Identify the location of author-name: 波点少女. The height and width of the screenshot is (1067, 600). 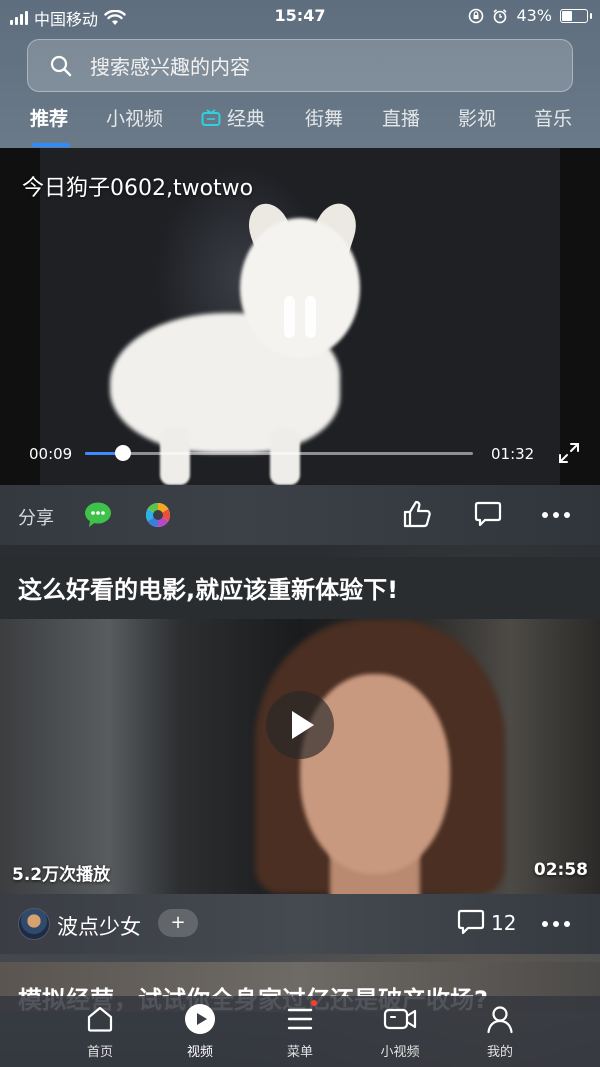
(99, 926).